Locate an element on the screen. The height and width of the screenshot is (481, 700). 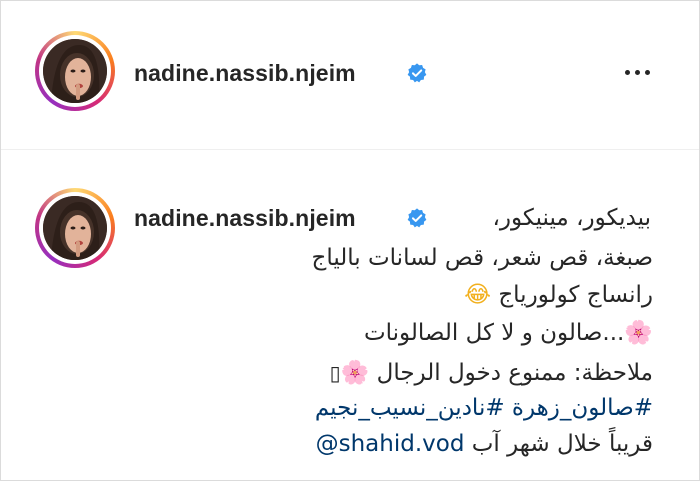
caption-line-text: ملاحظة: ممنوع دخول الرجال is located at coordinates (514, 373).